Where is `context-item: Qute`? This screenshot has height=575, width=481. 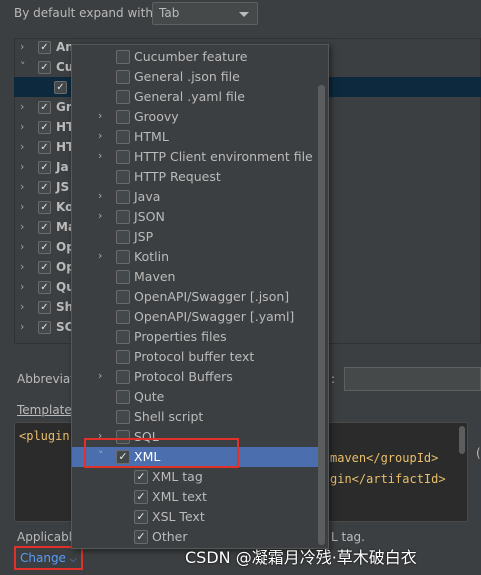
context-item: Qute is located at coordinates (197, 397).